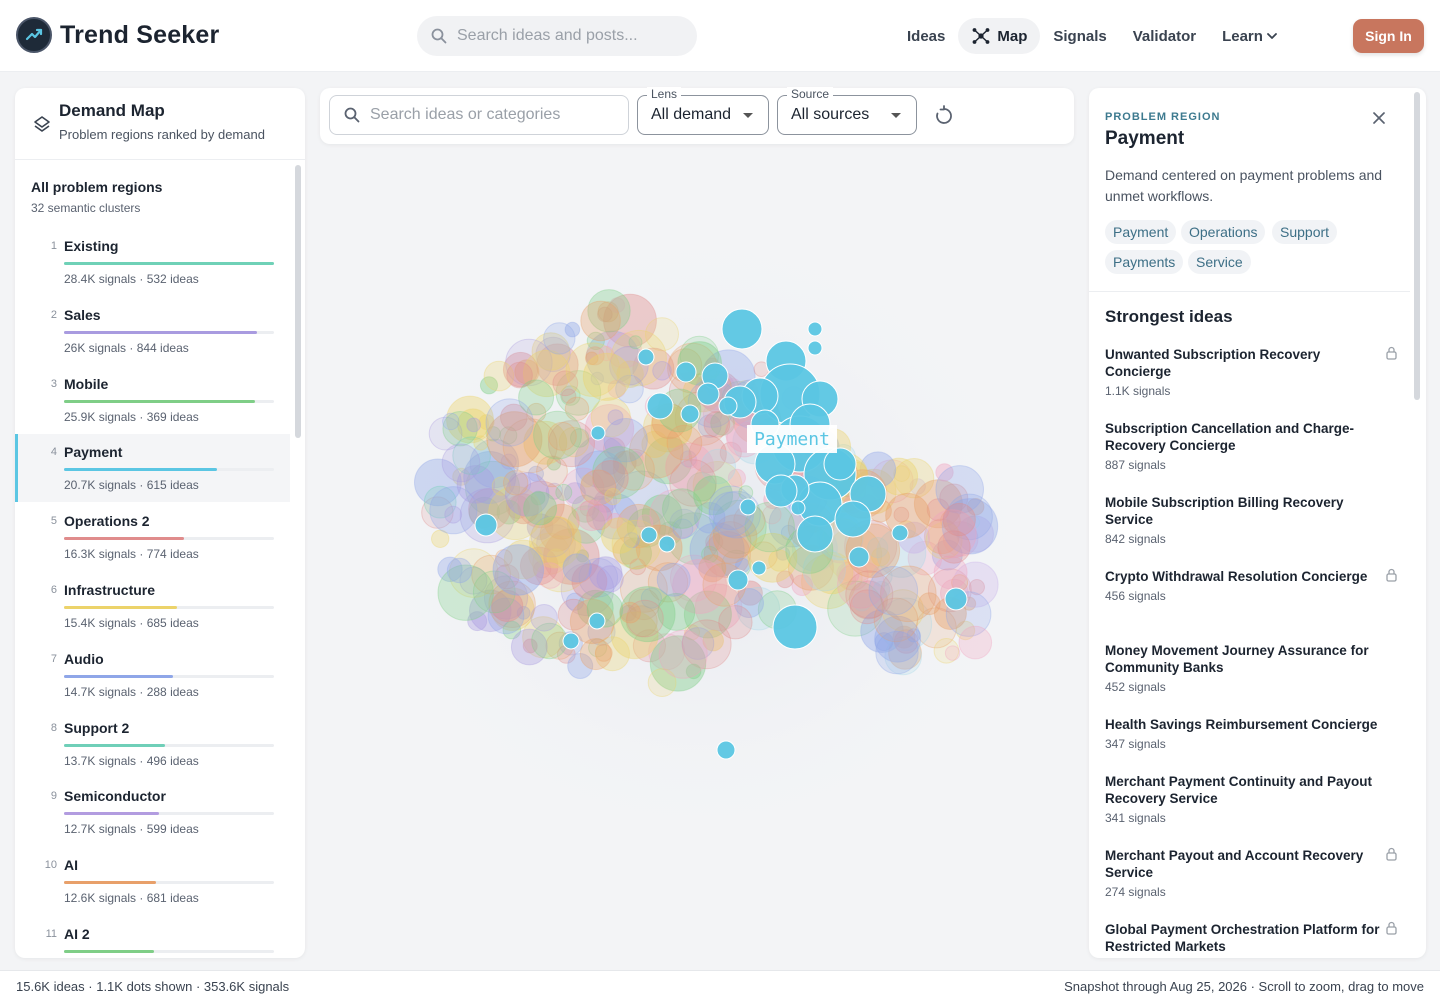 The height and width of the screenshot is (1000, 1440). What do you see at coordinates (999, 36) in the screenshot?
I see `nav-map: Map` at bounding box center [999, 36].